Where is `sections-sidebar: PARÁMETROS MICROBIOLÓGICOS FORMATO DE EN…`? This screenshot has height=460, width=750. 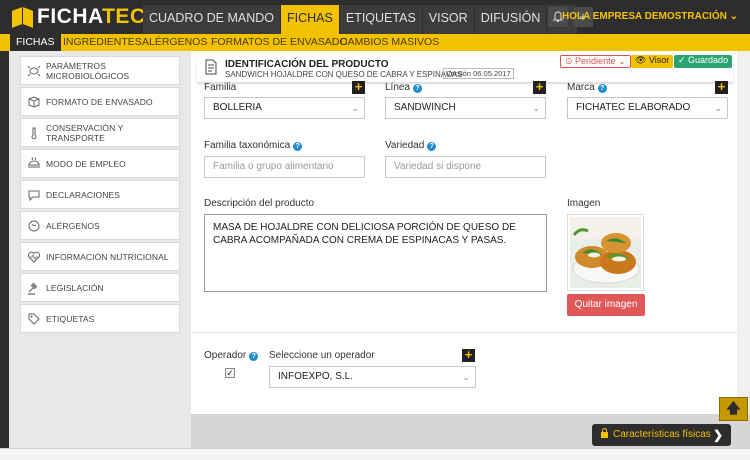 sections-sidebar: PARÁMETROS MICROBIOLÓGICOS FORMATO DE EN… is located at coordinates (100, 195).